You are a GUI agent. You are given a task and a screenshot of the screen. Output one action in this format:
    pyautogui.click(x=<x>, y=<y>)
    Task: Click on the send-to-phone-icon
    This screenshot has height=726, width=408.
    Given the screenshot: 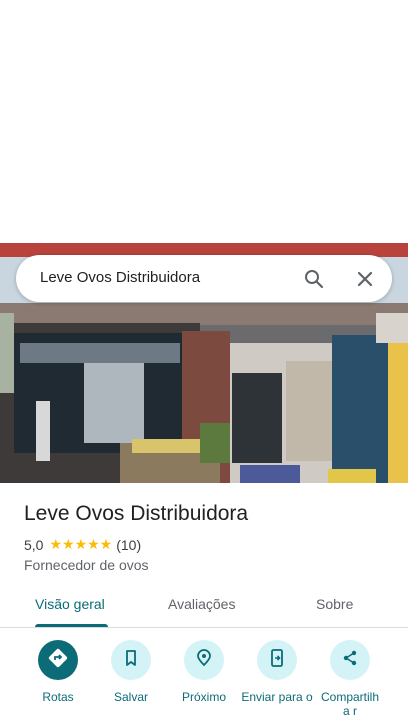 What is the action you would take?
    pyautogui.click(x=277, y=660)
    